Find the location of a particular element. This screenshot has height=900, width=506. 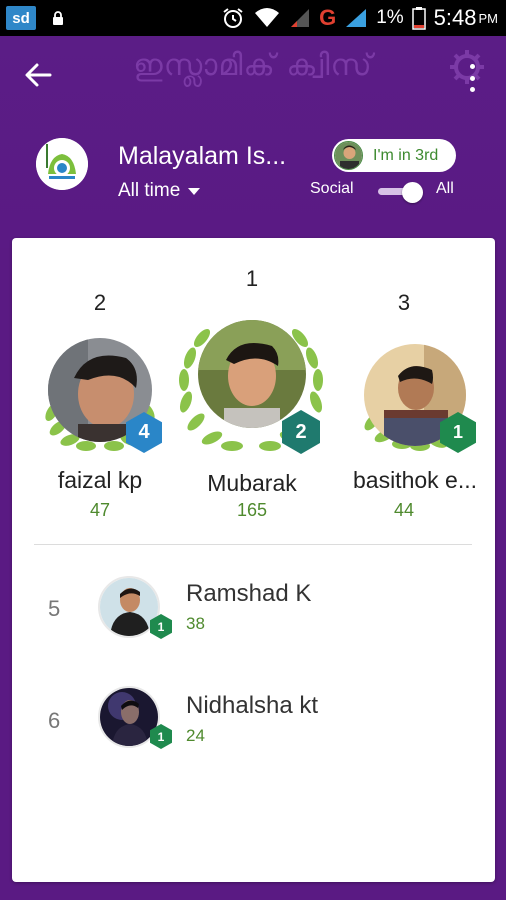

wifi-icon is located at coordinates (267, 17).